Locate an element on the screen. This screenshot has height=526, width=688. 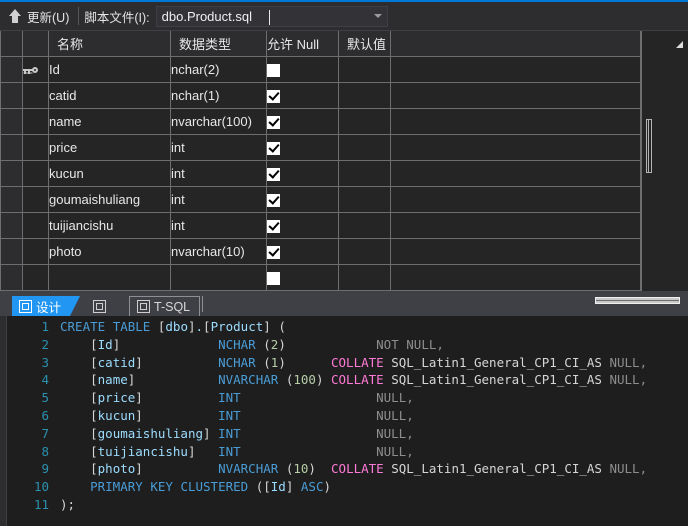
pane-splitter-grip is located at coordinates (637, 300).